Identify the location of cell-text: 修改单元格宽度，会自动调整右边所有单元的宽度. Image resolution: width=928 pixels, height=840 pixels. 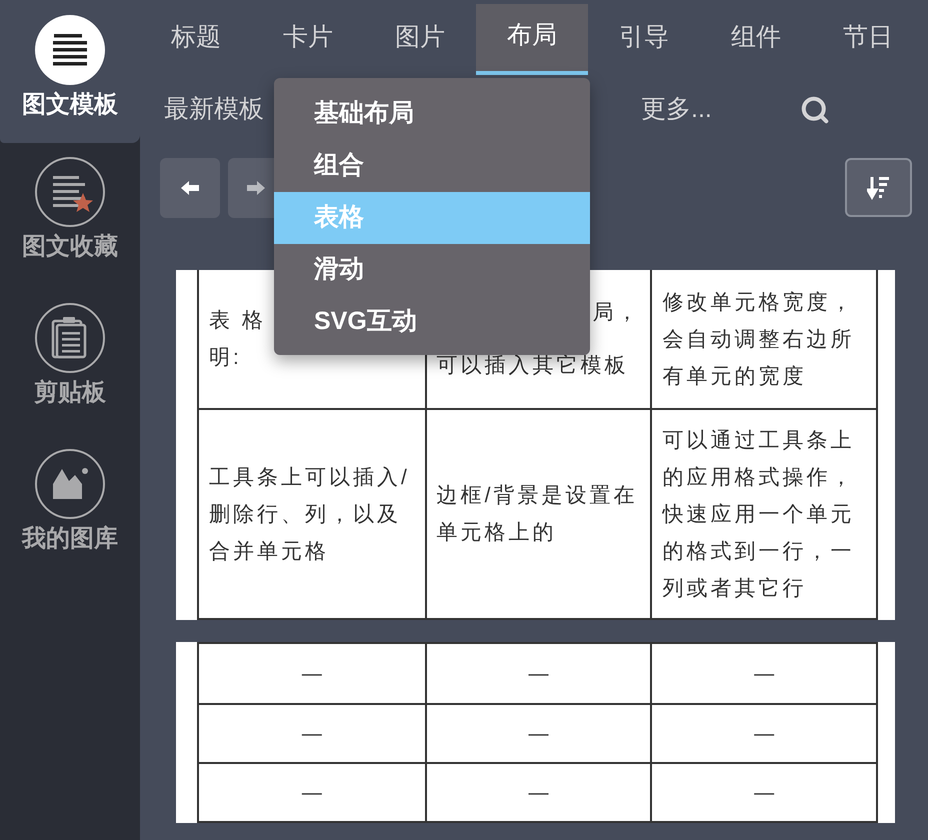
(759, 340).